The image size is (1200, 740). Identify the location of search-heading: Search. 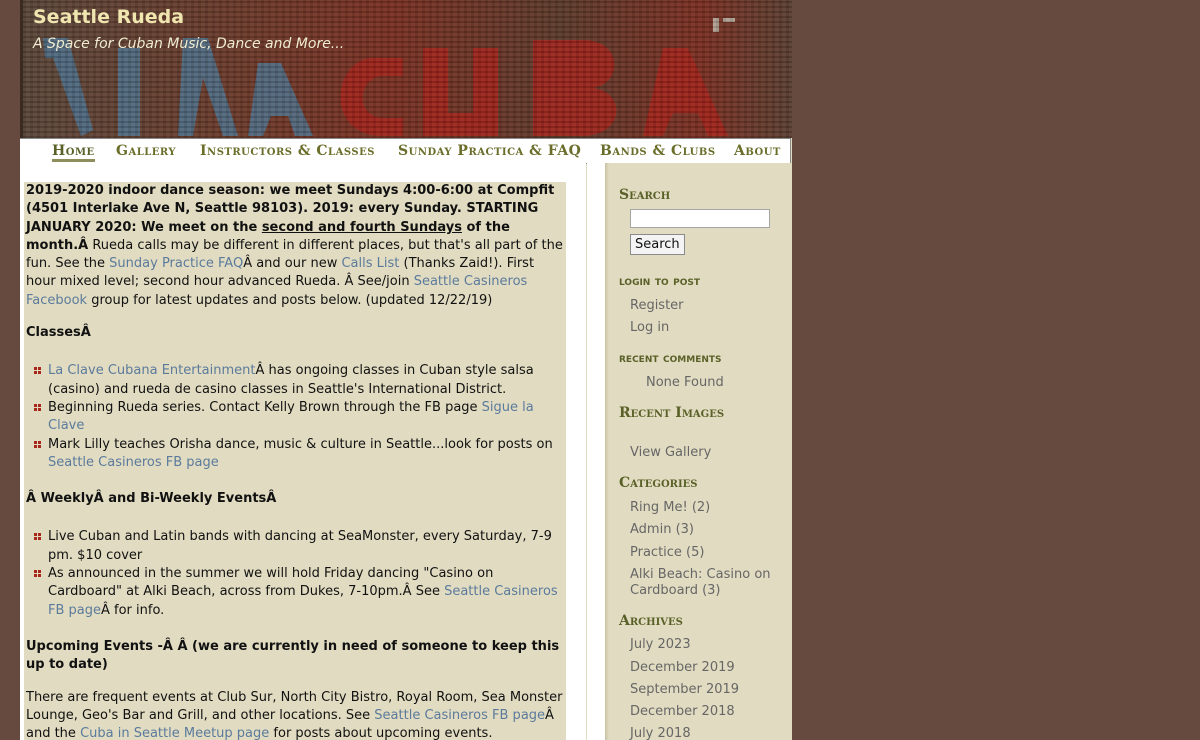
(645, 195).